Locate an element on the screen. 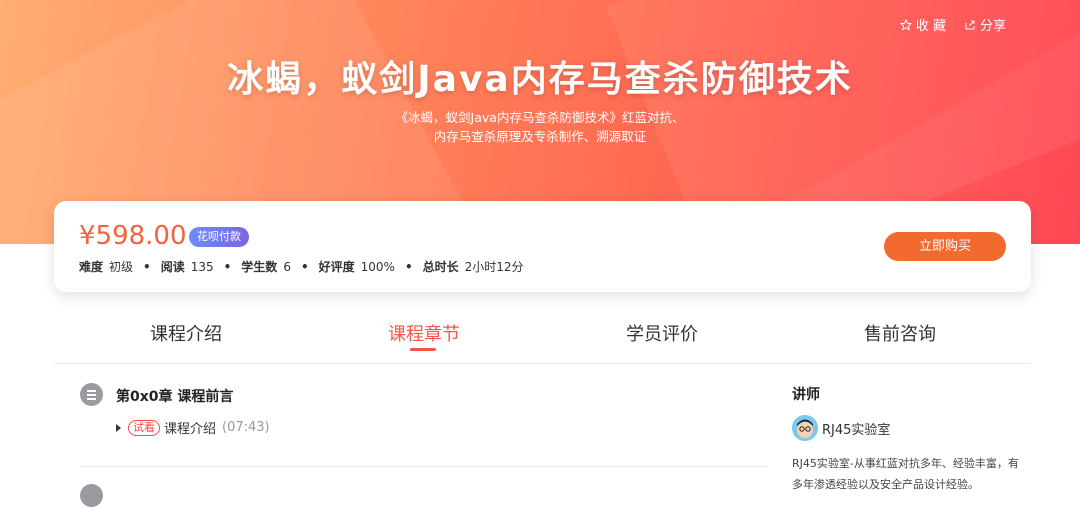  active-tab-indicator is located at coordinates (423, 349).